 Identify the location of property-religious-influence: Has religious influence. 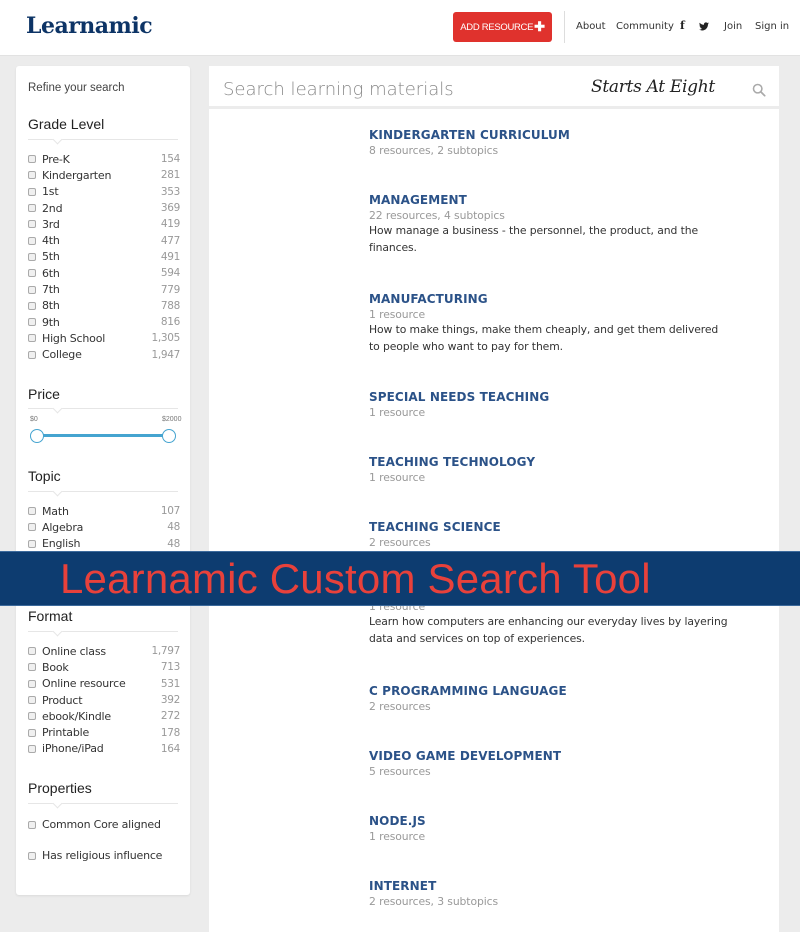
(95, 855).